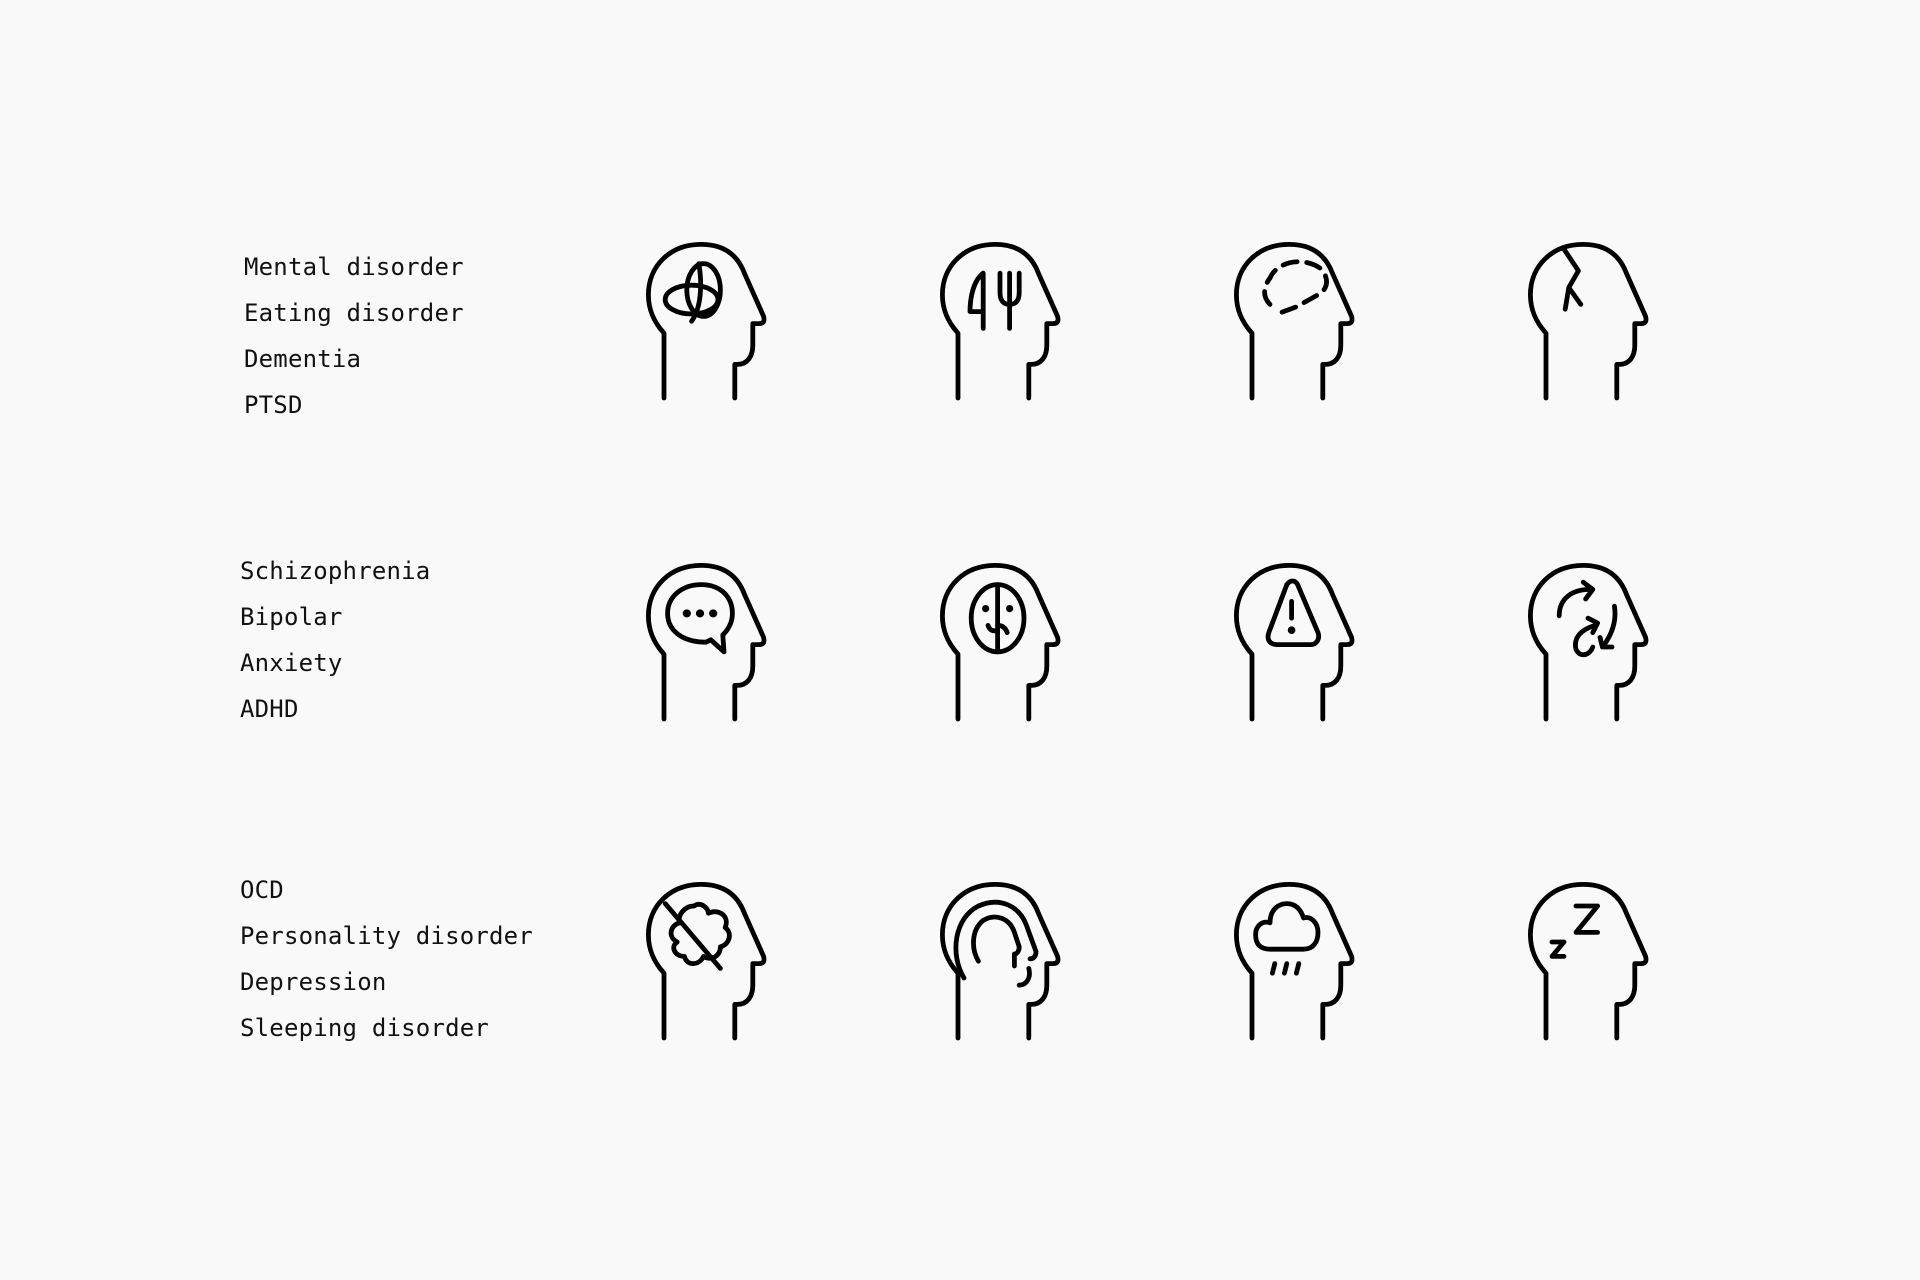  I want to click on head-speech-bubble-icon, so click(718, 642).